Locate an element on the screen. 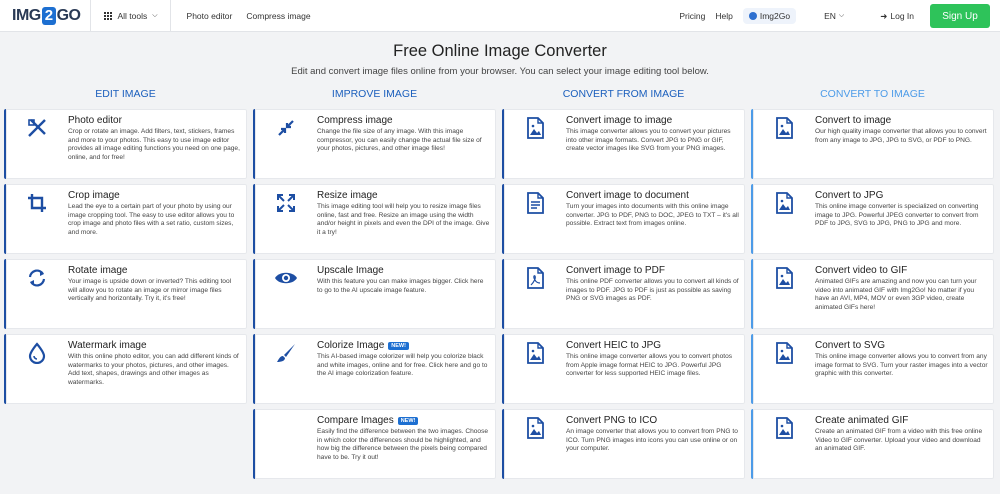  login-icon: ➜ is located at coordinates (884, 15).